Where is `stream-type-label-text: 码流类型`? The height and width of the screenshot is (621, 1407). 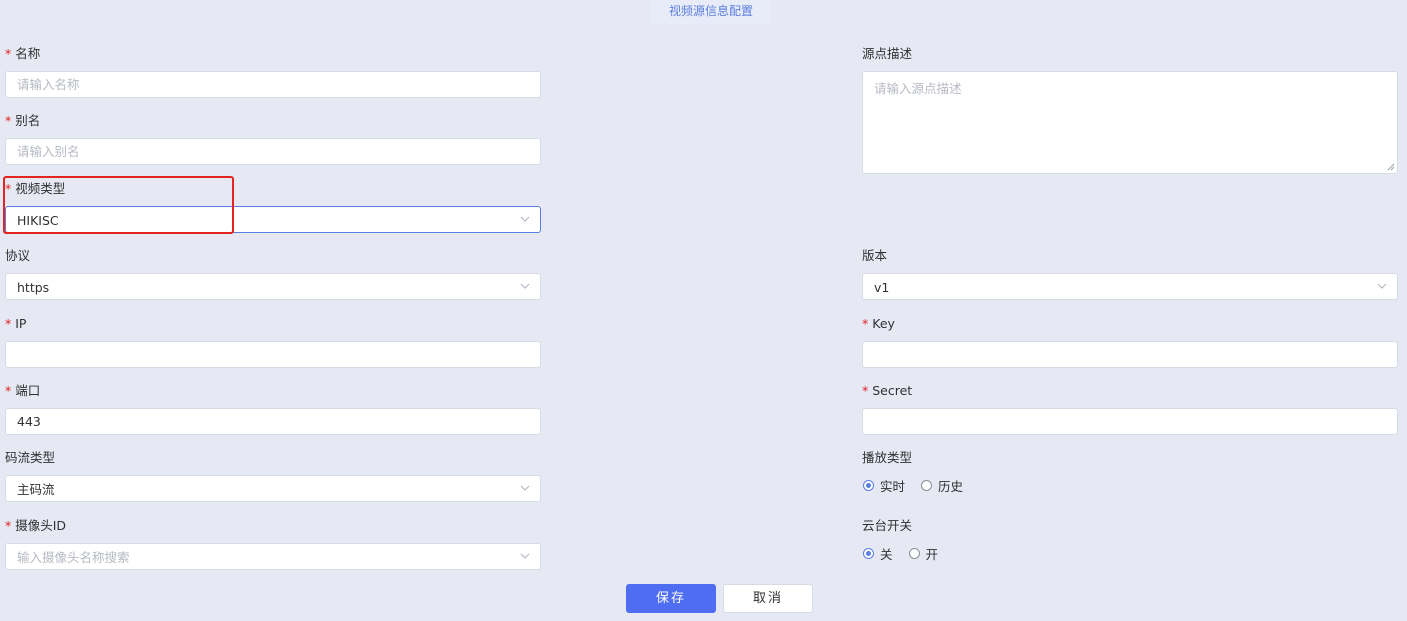 stream-type-label-text: 码流类型 is located at coordinates (30, 457).